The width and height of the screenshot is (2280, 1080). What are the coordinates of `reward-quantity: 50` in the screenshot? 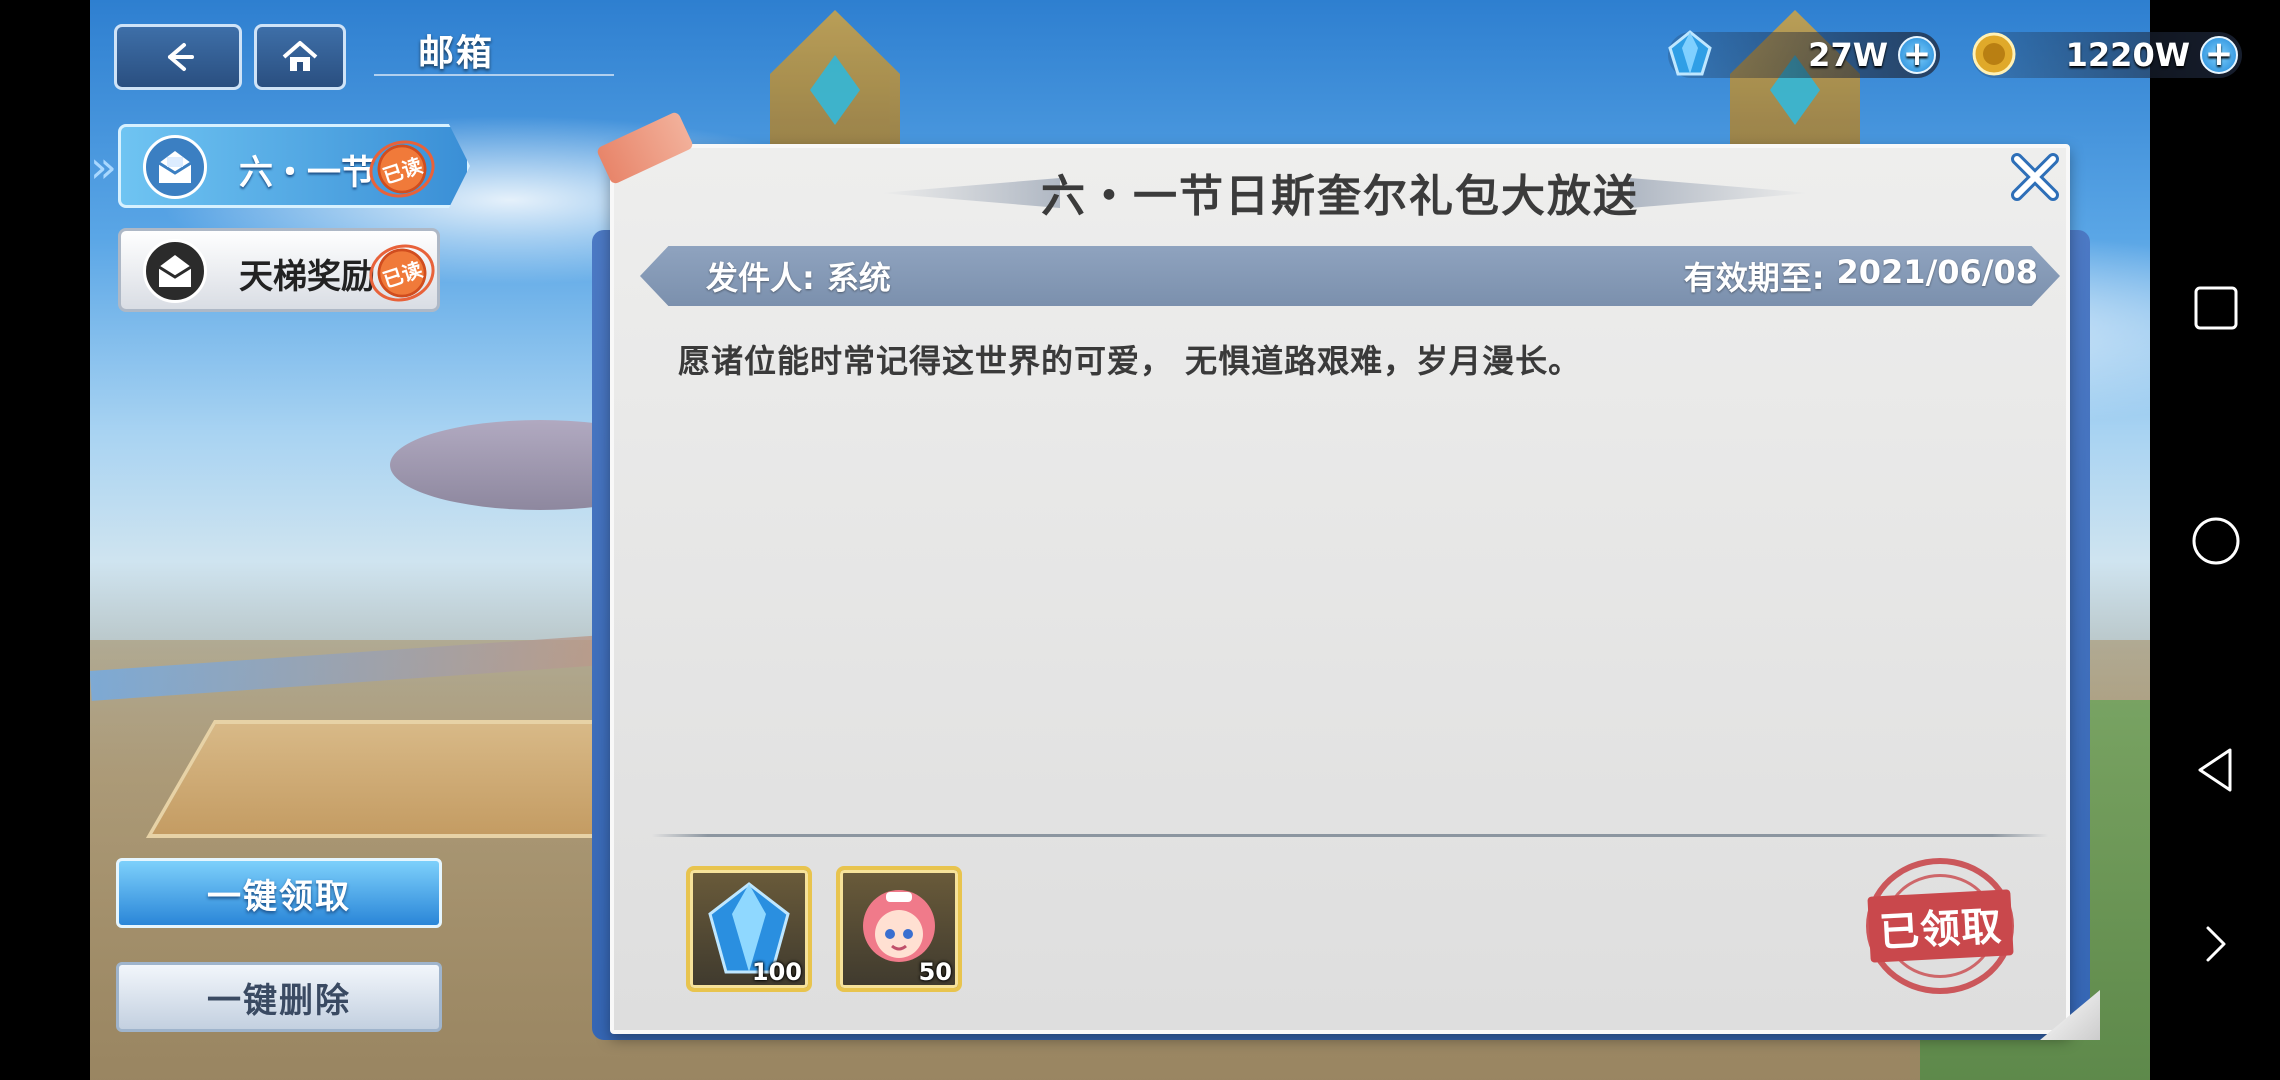 It's located at (935, 972).